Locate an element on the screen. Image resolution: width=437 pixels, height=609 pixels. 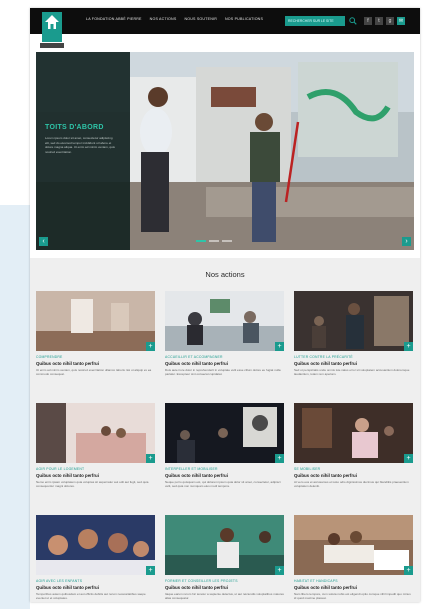
hero-title: TOITS D'ABORD is located at coordinates (74, 127).